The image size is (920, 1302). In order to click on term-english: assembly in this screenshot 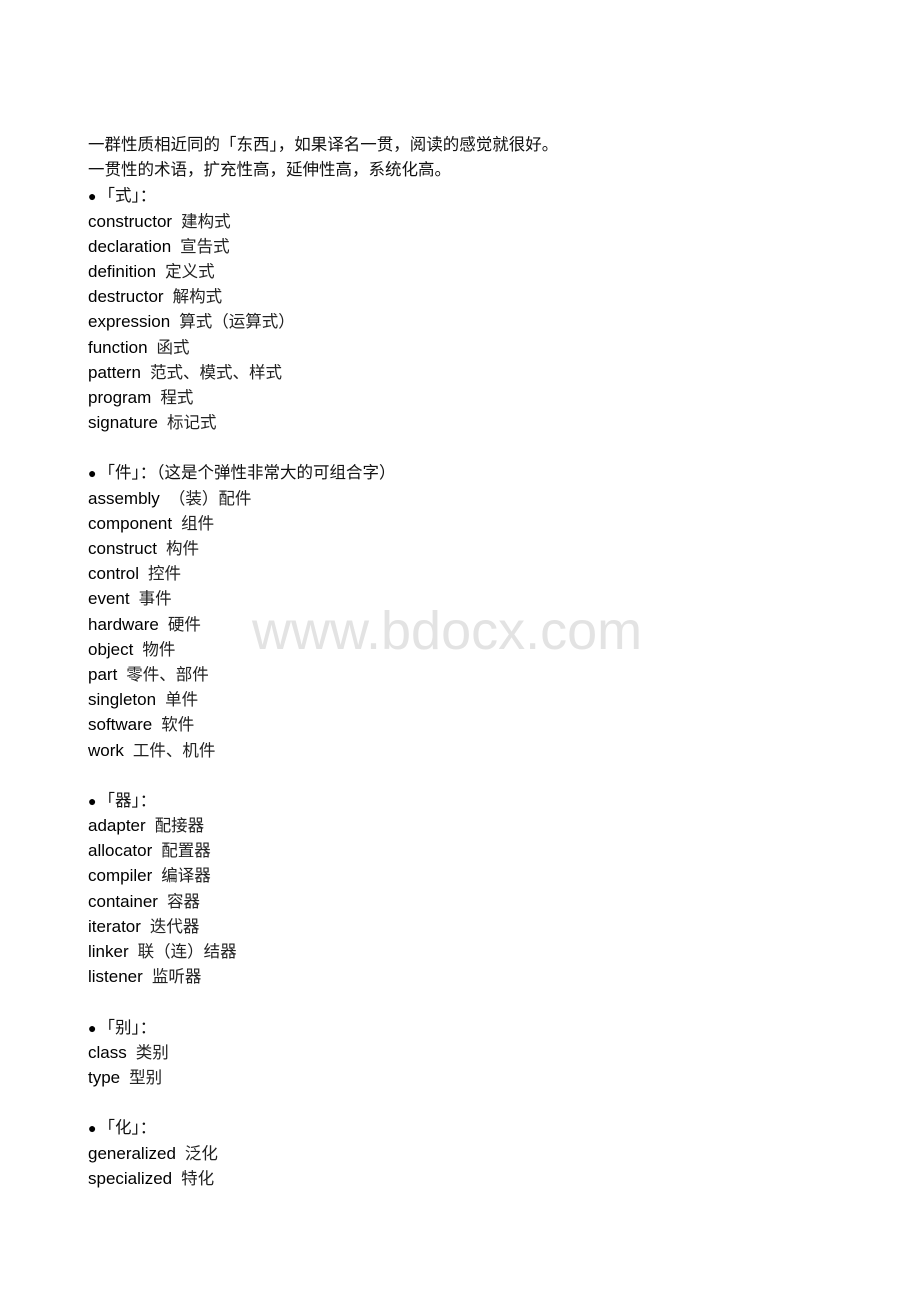, I will do `click(124, 498)`.